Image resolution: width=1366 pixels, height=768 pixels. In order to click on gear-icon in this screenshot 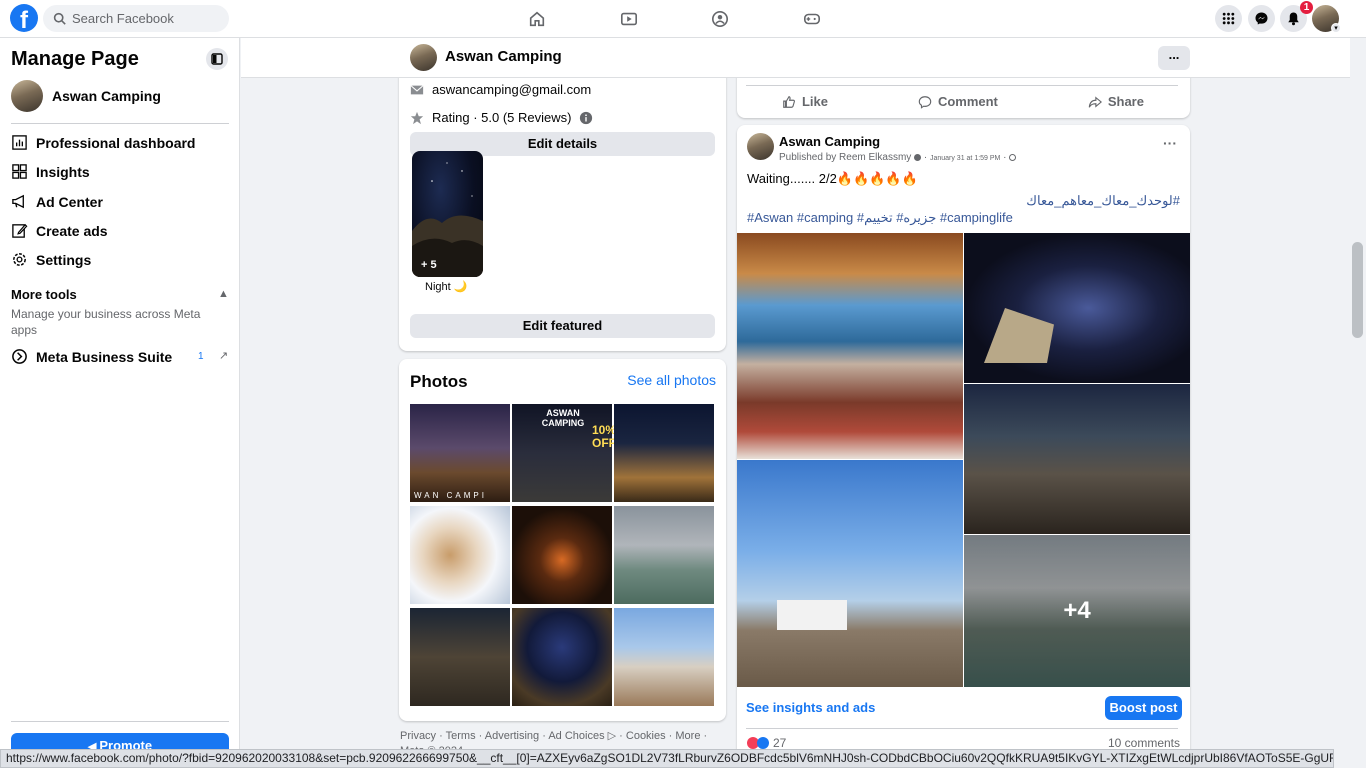, I will do `click(19, 259)`.